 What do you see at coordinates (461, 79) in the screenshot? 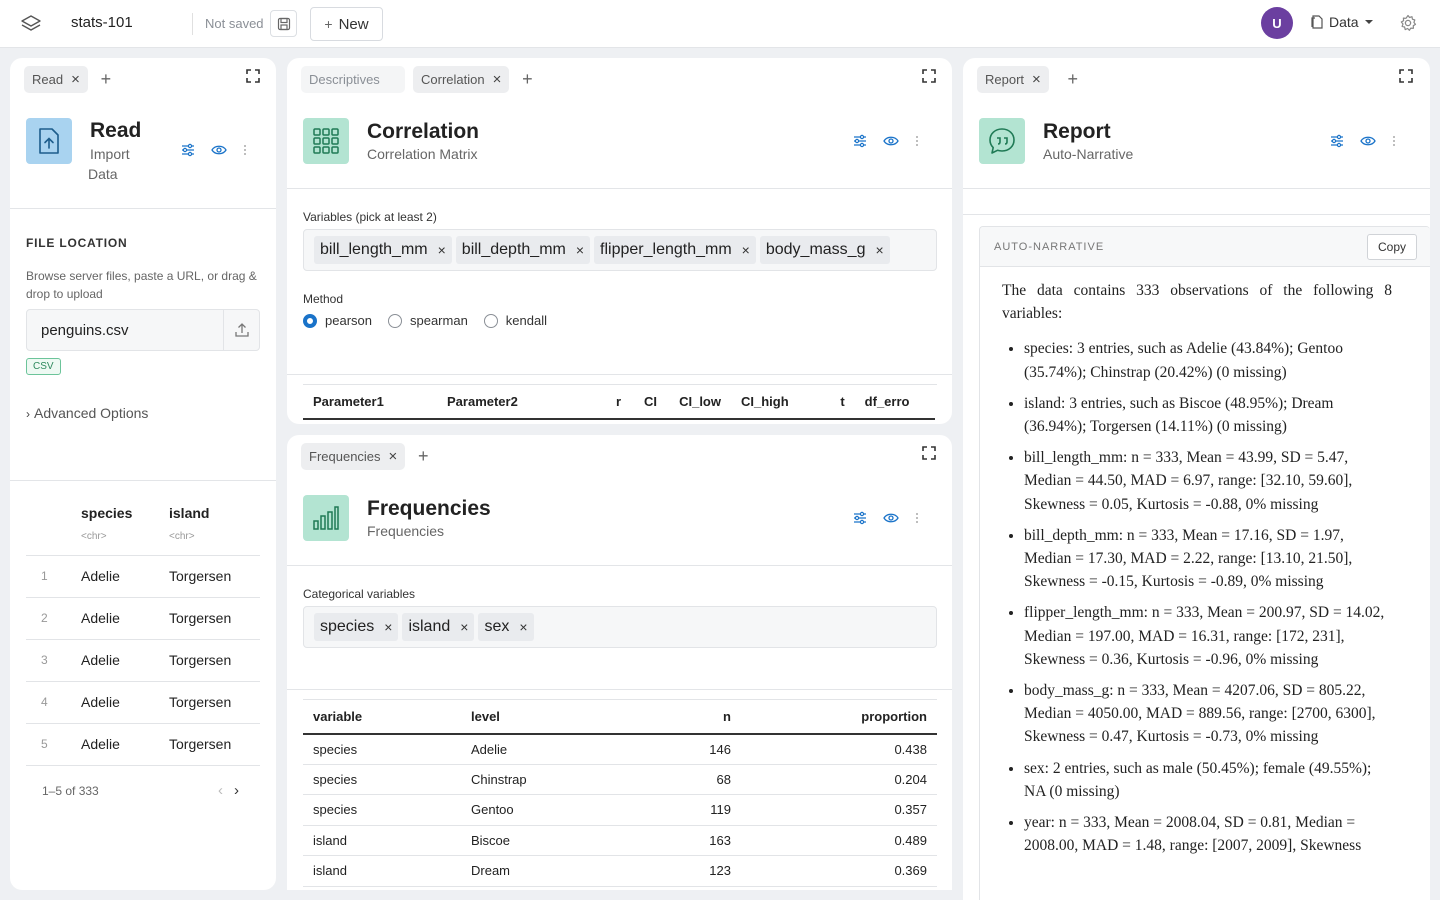
I see `tab-correlation: Correlation ×` at bounding box center [461, 79].